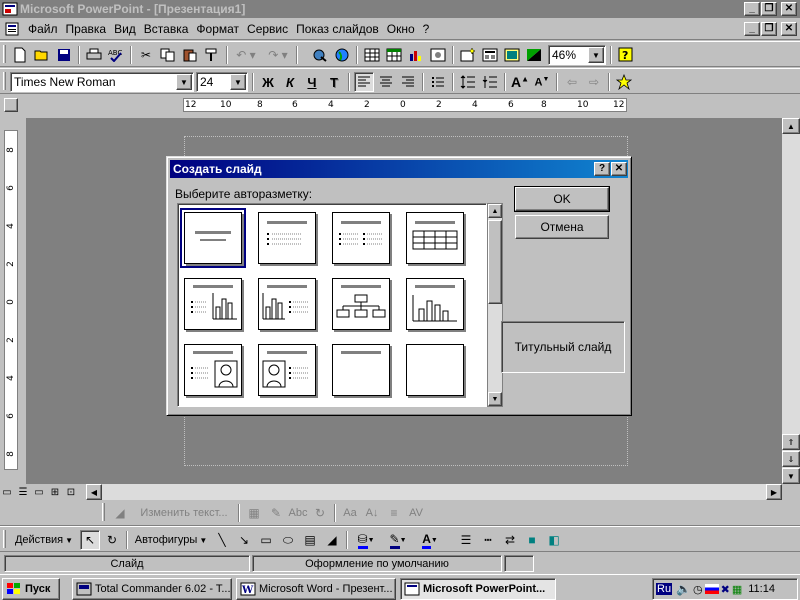 The width and height of the screenshot is (800, 600). What do you see at coordinates (594, 82) in the screenshot?
I see `demote-button: ⇨` at bounding box center [594, 82].